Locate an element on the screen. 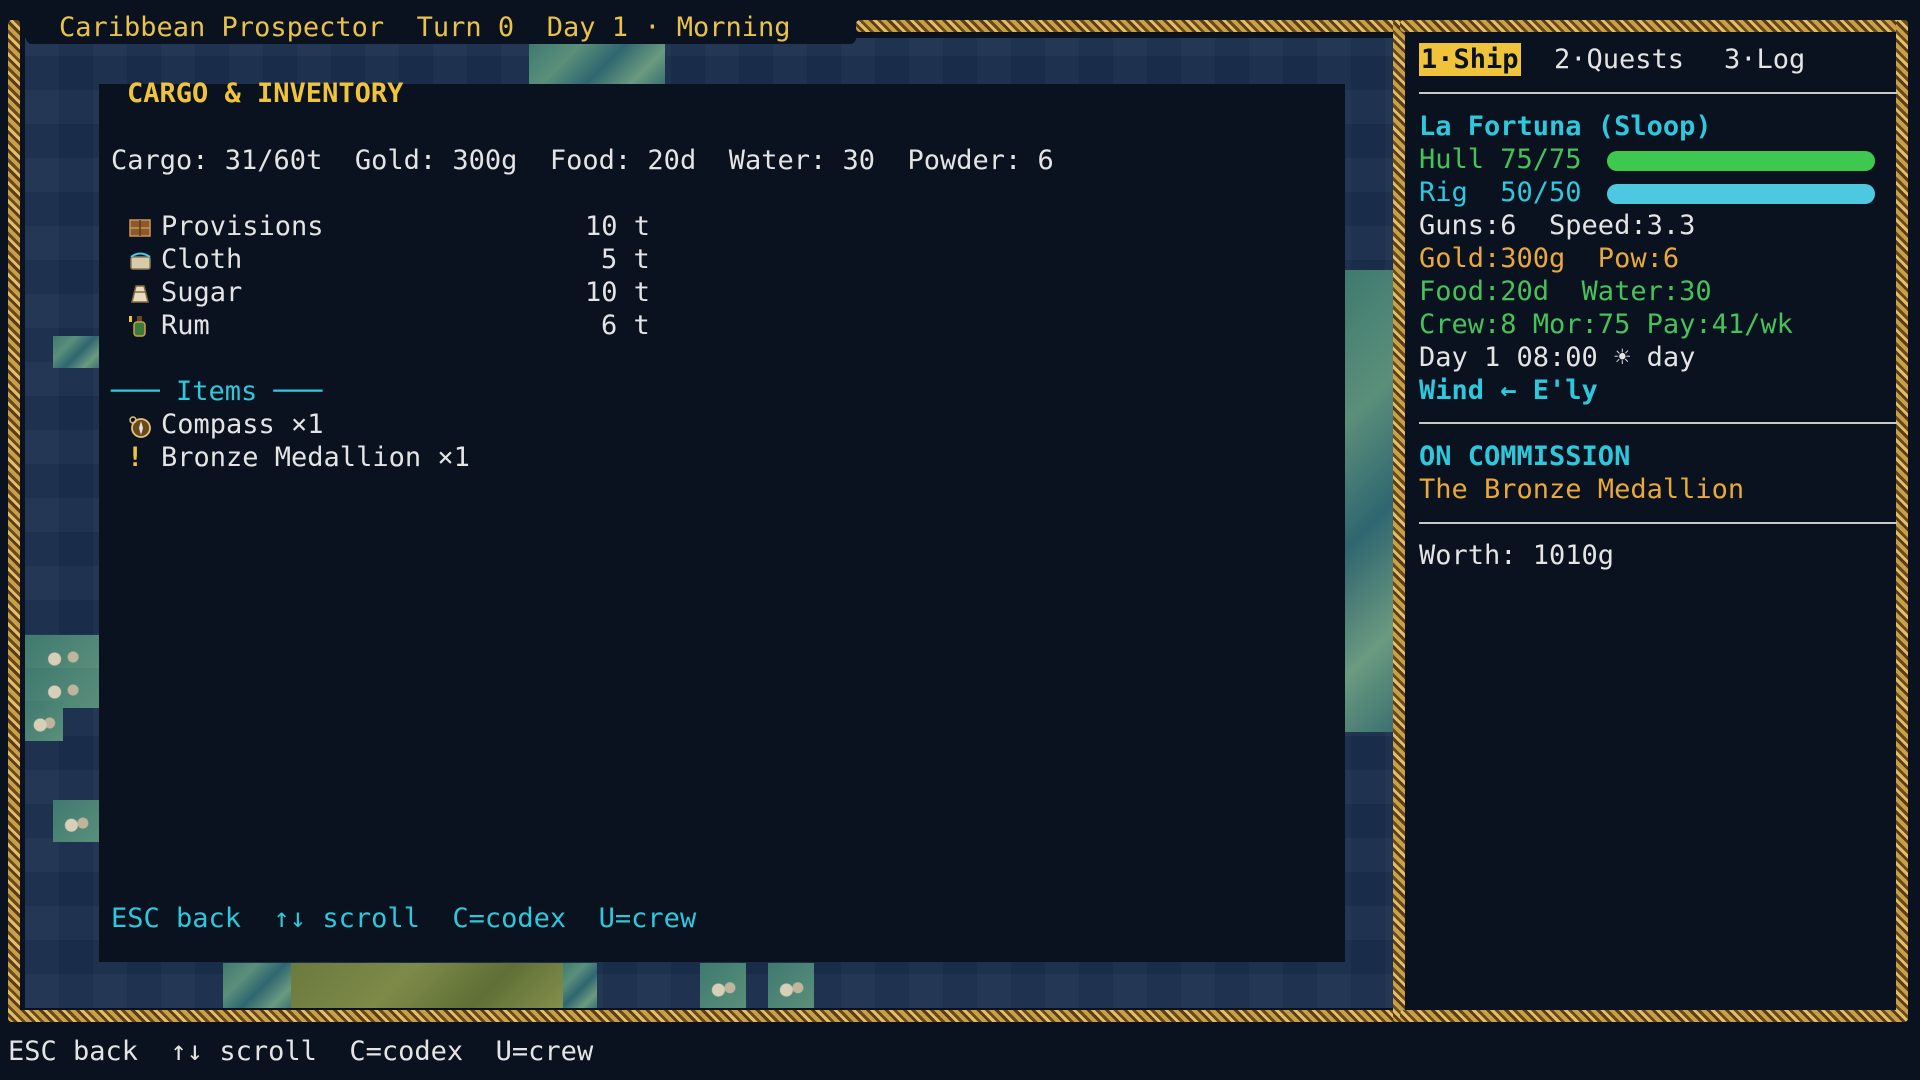 The image size is (1920, 1080). goods-qty-sugar: 10 t is located at coordinates (618, 292).